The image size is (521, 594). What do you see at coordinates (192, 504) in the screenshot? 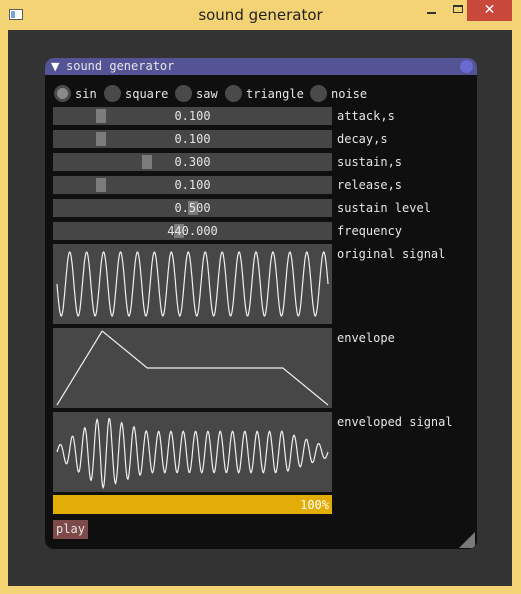
I see `progress-bar: 100%` at bounding box center [192, 504].